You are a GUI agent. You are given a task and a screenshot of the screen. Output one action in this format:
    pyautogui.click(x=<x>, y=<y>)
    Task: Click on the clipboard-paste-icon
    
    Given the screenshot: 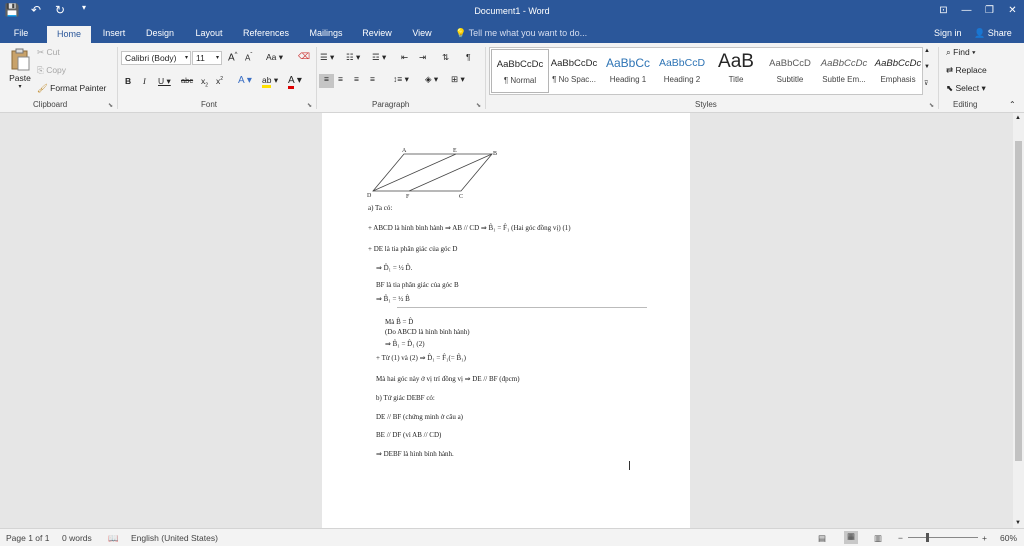 What is the action you would take?
    pyautogui.click(x=20, y=59)
    